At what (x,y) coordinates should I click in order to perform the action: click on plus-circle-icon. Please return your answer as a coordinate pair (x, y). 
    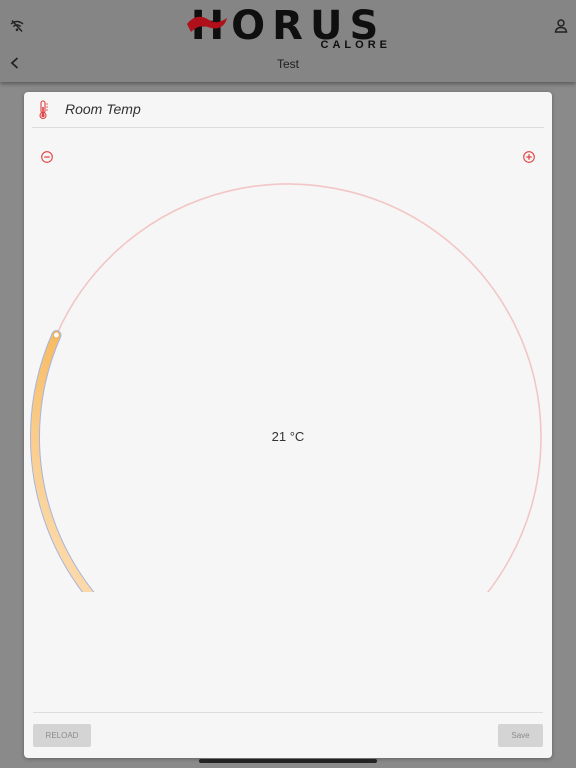
    Looking at the image, I should click on (529, 157).